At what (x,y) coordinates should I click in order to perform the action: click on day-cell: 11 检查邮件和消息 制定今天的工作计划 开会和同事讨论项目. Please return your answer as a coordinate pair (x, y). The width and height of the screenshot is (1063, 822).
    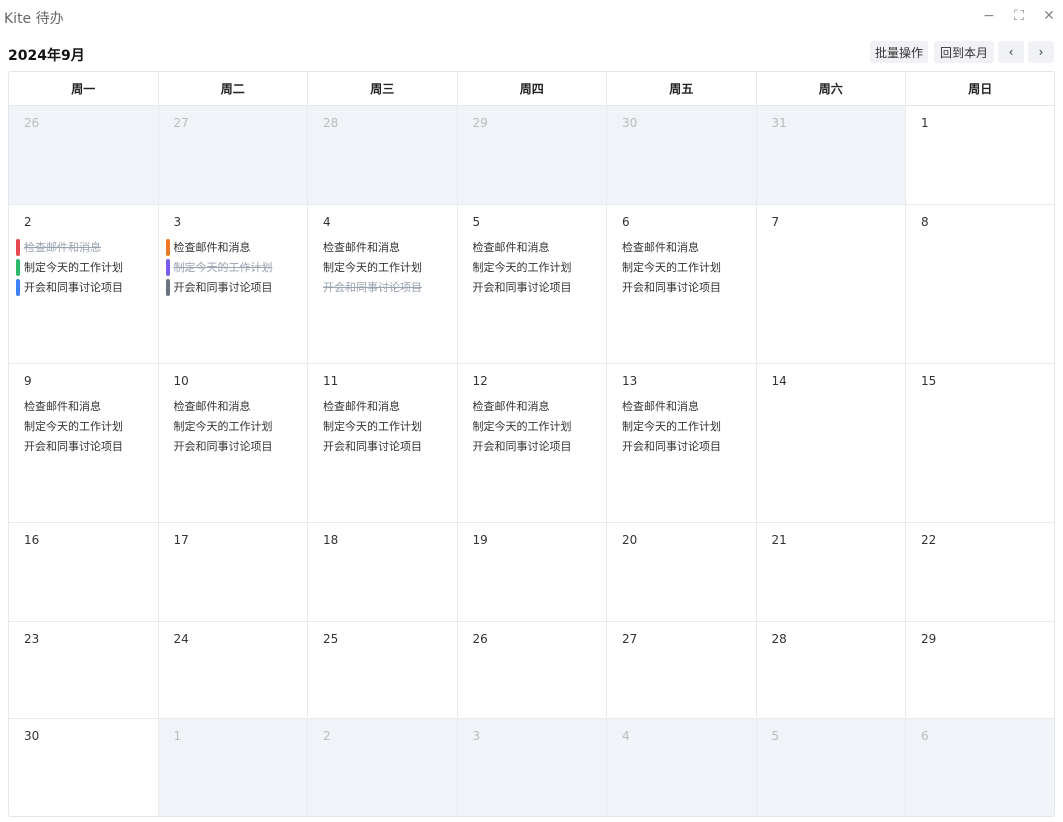
    Looking at the image, I should click on (383, 443).